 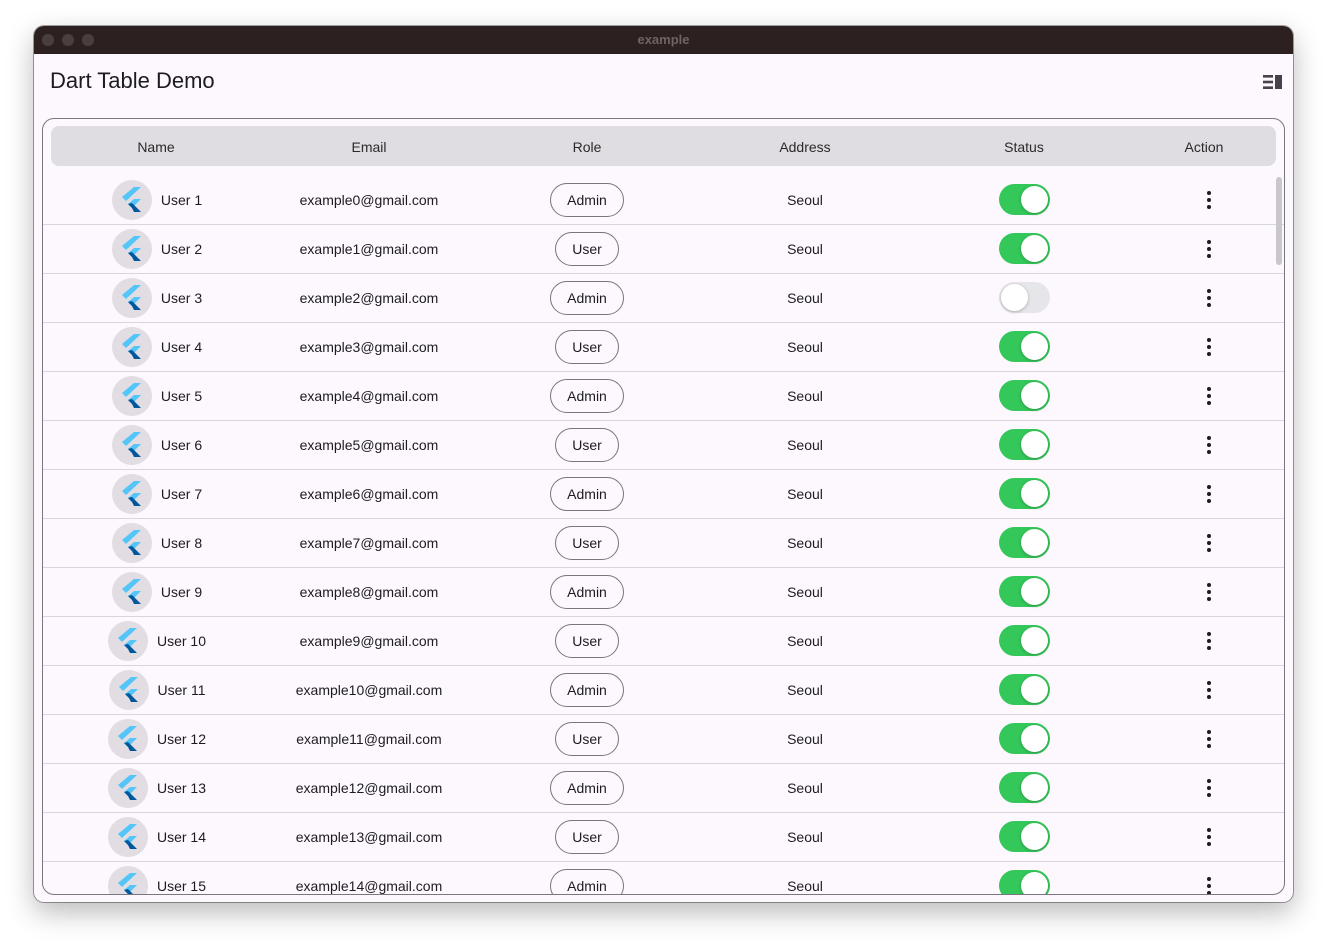 I want to click on view-sidebar-icon, so click(x=1272, y=82).